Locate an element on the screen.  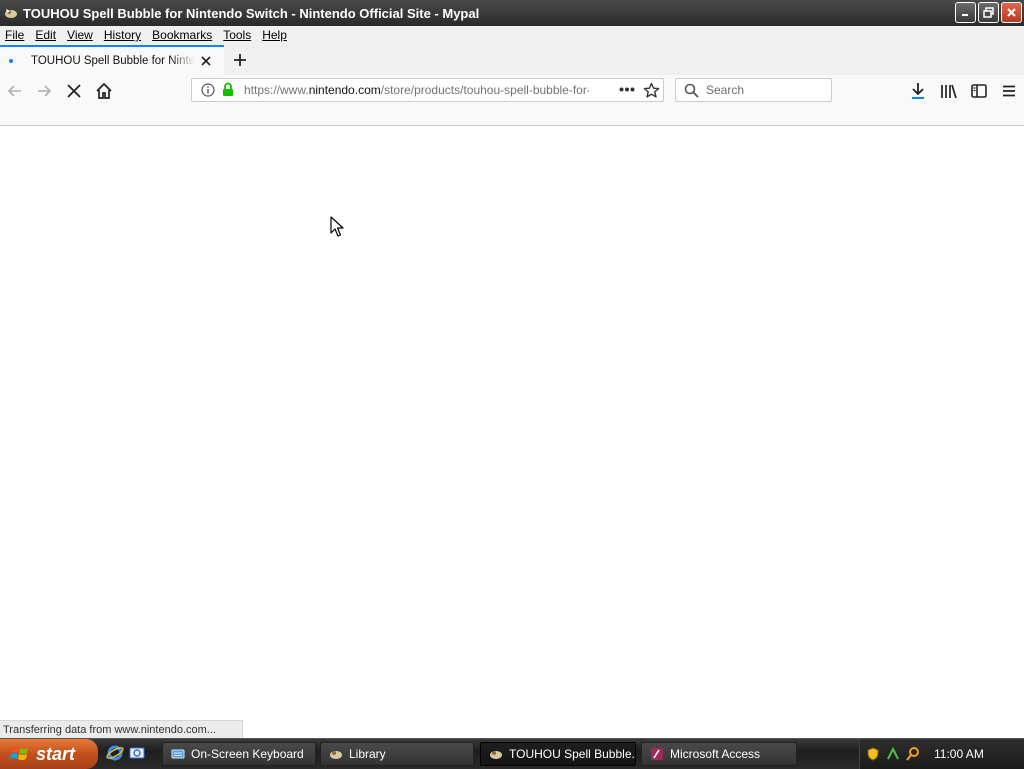
menu-bookmarks: Bookmarks is located at coordinates (182, 35).